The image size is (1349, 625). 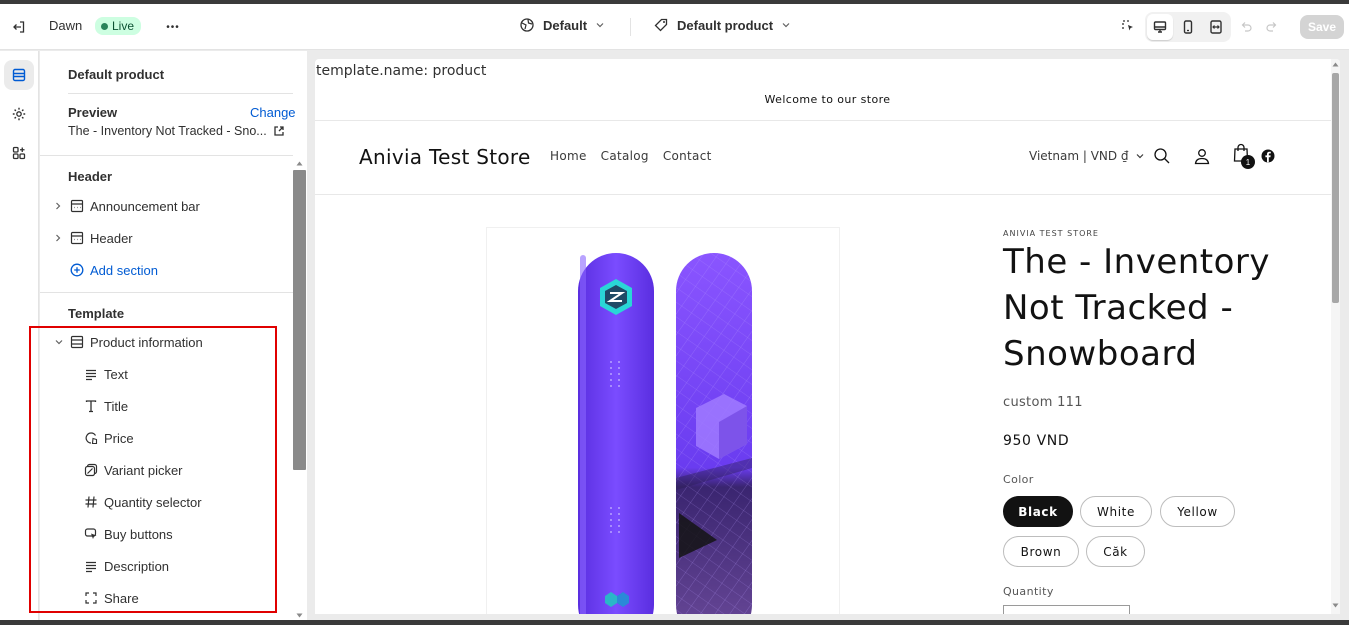 I want to click on section-label: Header, so click(x=111, y=238).